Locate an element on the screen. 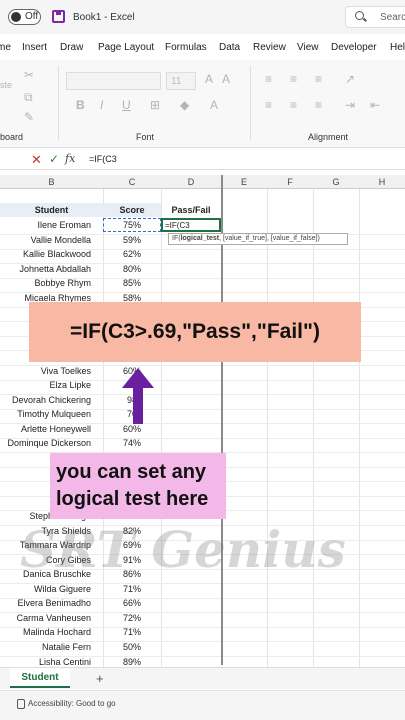  font-name-box is located at coordinates (113, 81).